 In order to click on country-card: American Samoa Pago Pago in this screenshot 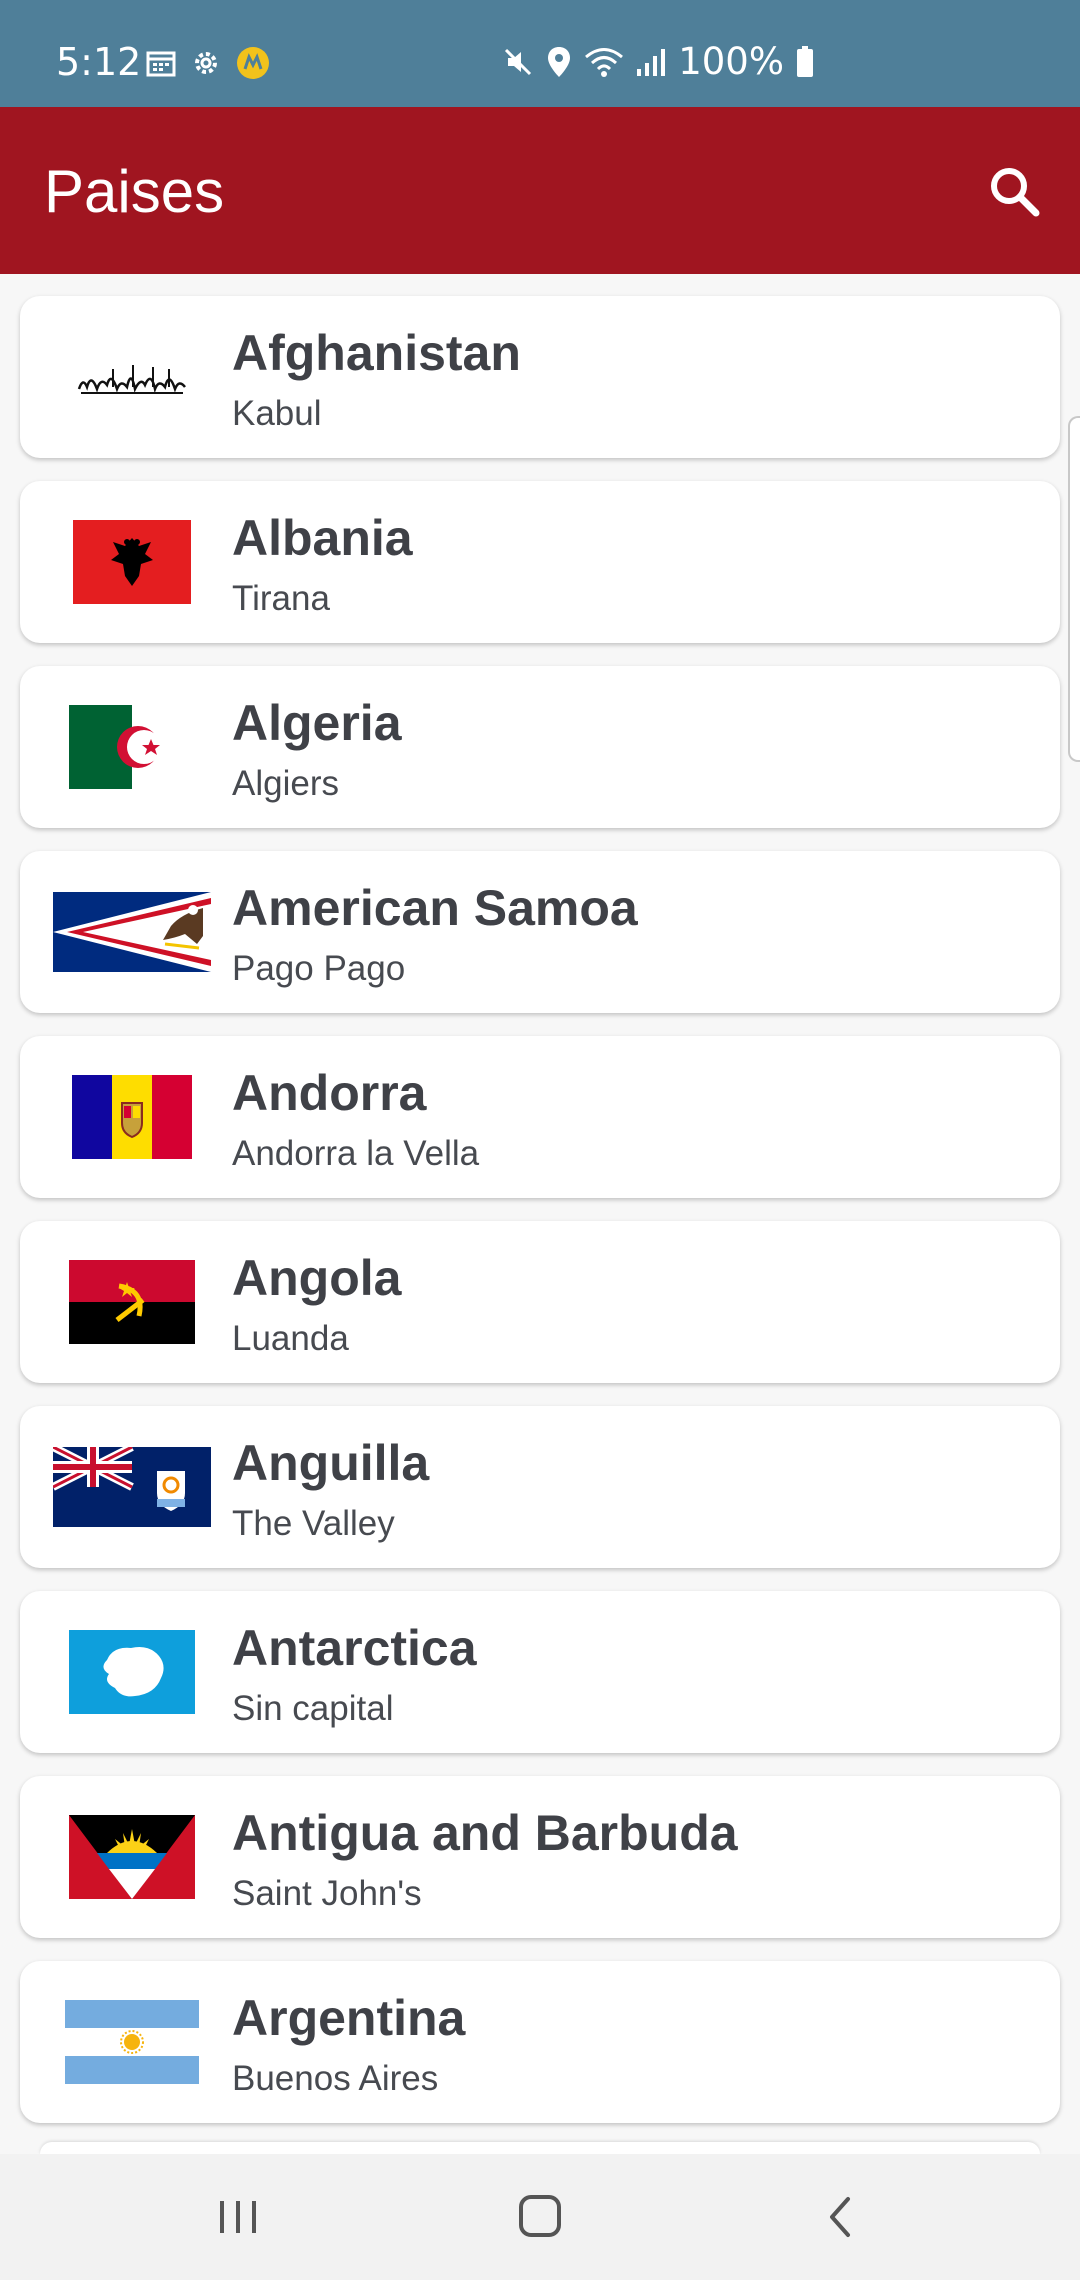, I will do `click(540, 932)`.